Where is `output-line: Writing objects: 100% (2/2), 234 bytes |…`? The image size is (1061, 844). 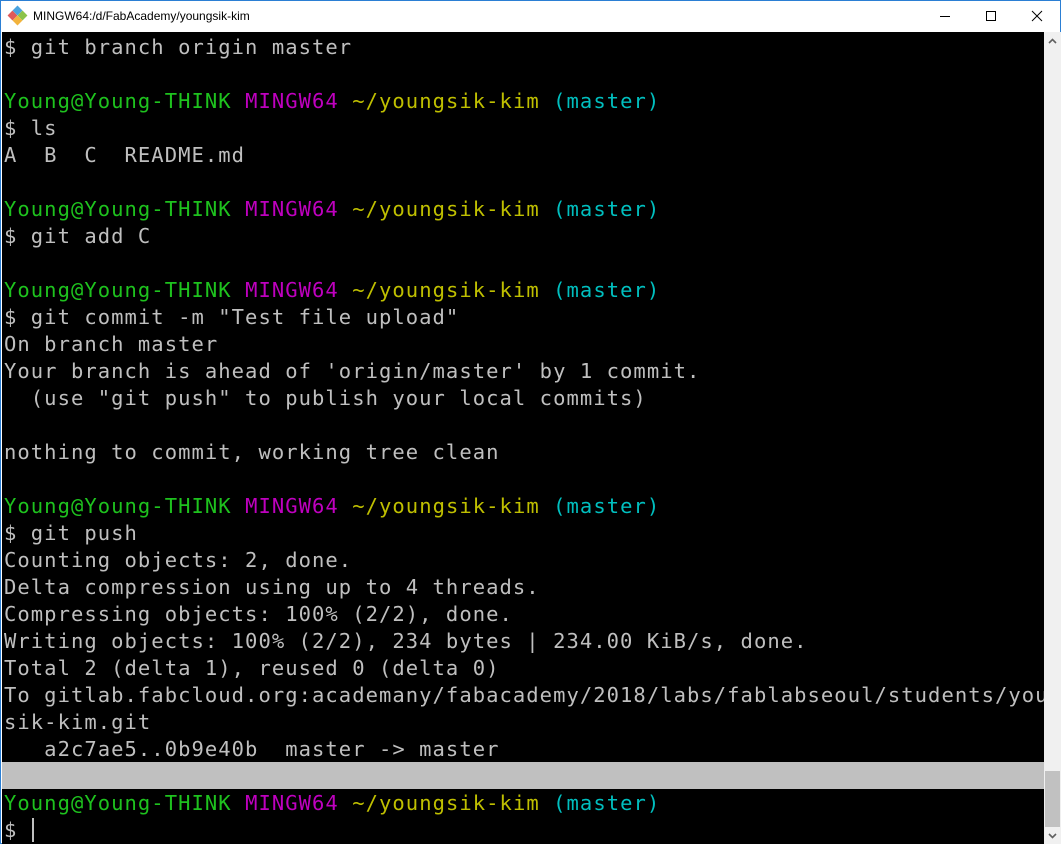
output-line: Writing objects: 100% (2/2), 234 bytes |… is located at coordinates (406, 641).